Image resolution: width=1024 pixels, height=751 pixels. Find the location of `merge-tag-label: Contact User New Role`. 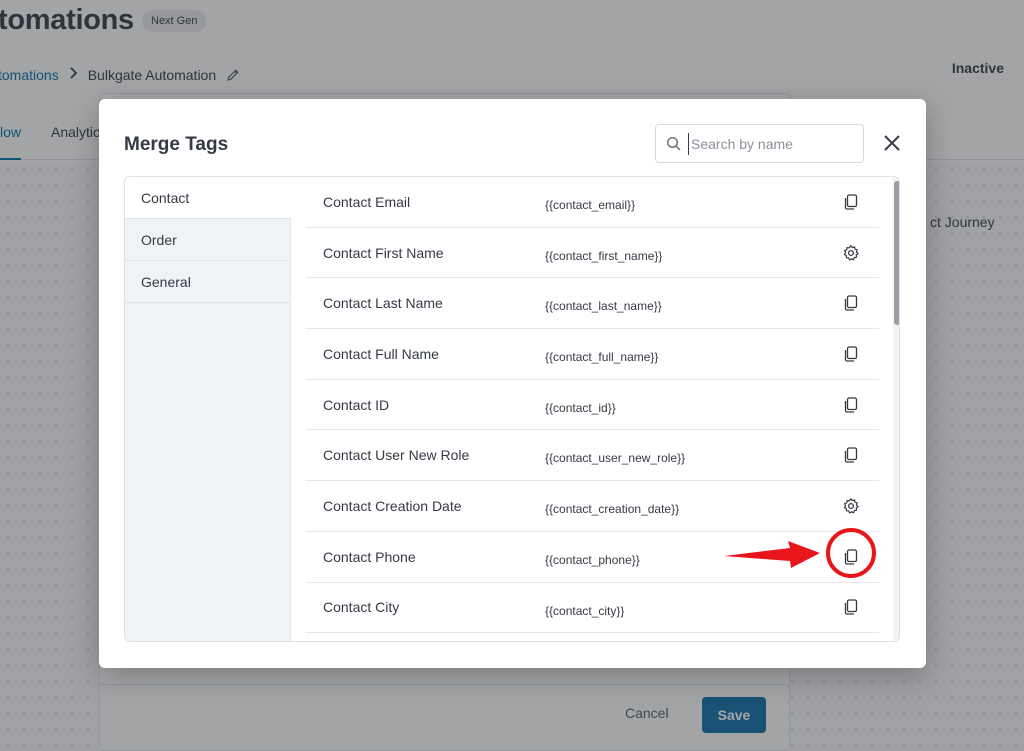

merge-tag-label: Contact User New Role is located at coordinates (396, 455).